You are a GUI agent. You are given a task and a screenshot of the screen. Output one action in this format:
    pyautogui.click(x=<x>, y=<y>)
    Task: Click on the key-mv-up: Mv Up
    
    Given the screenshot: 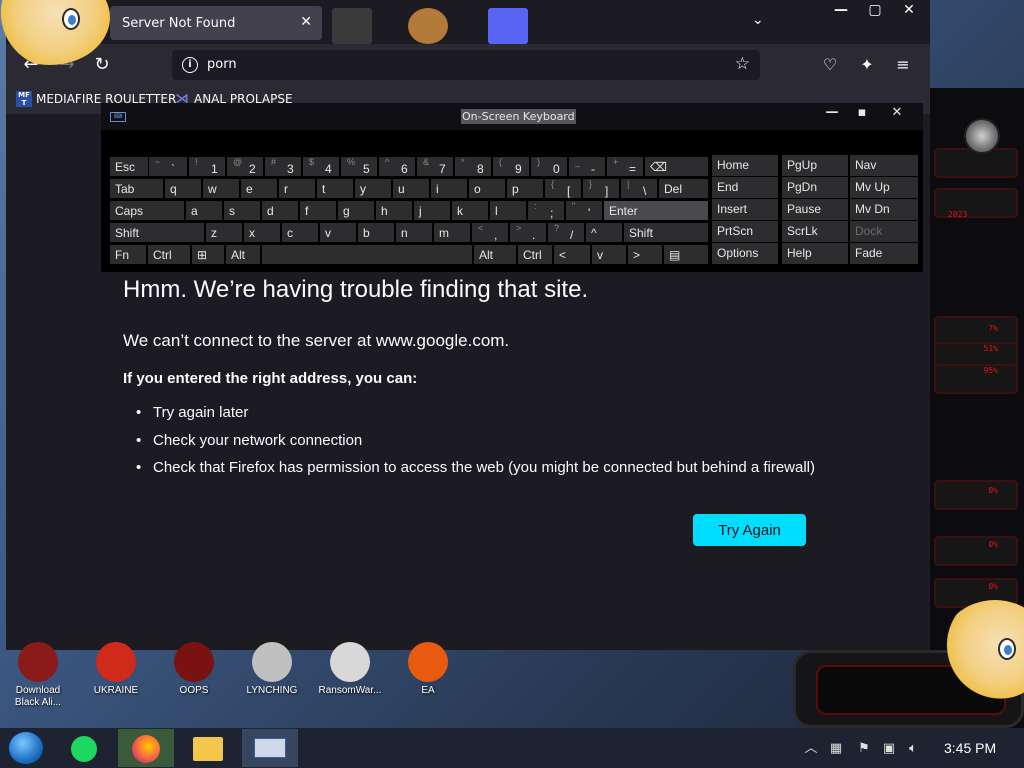 What is the action you would take?
    pyautogui.click(x=884, y=187)
    